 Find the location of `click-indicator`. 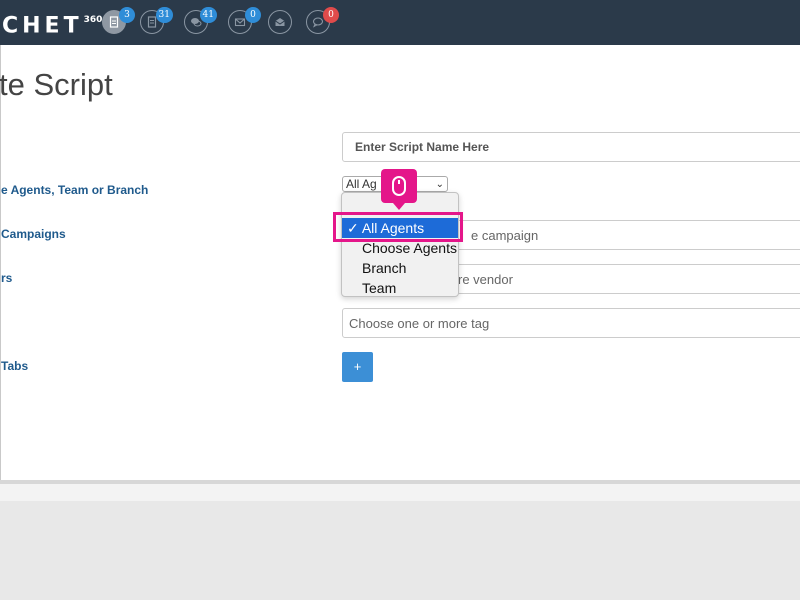

click-indicator is located at coordinates (399, 189).